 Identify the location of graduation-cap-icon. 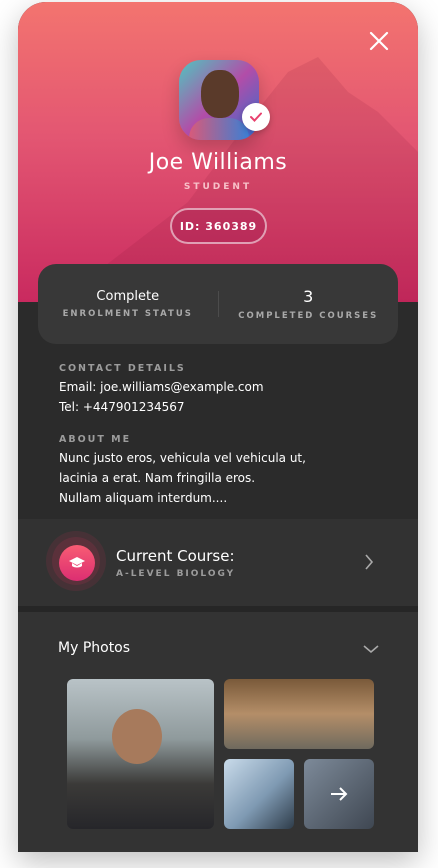
(77, 563).